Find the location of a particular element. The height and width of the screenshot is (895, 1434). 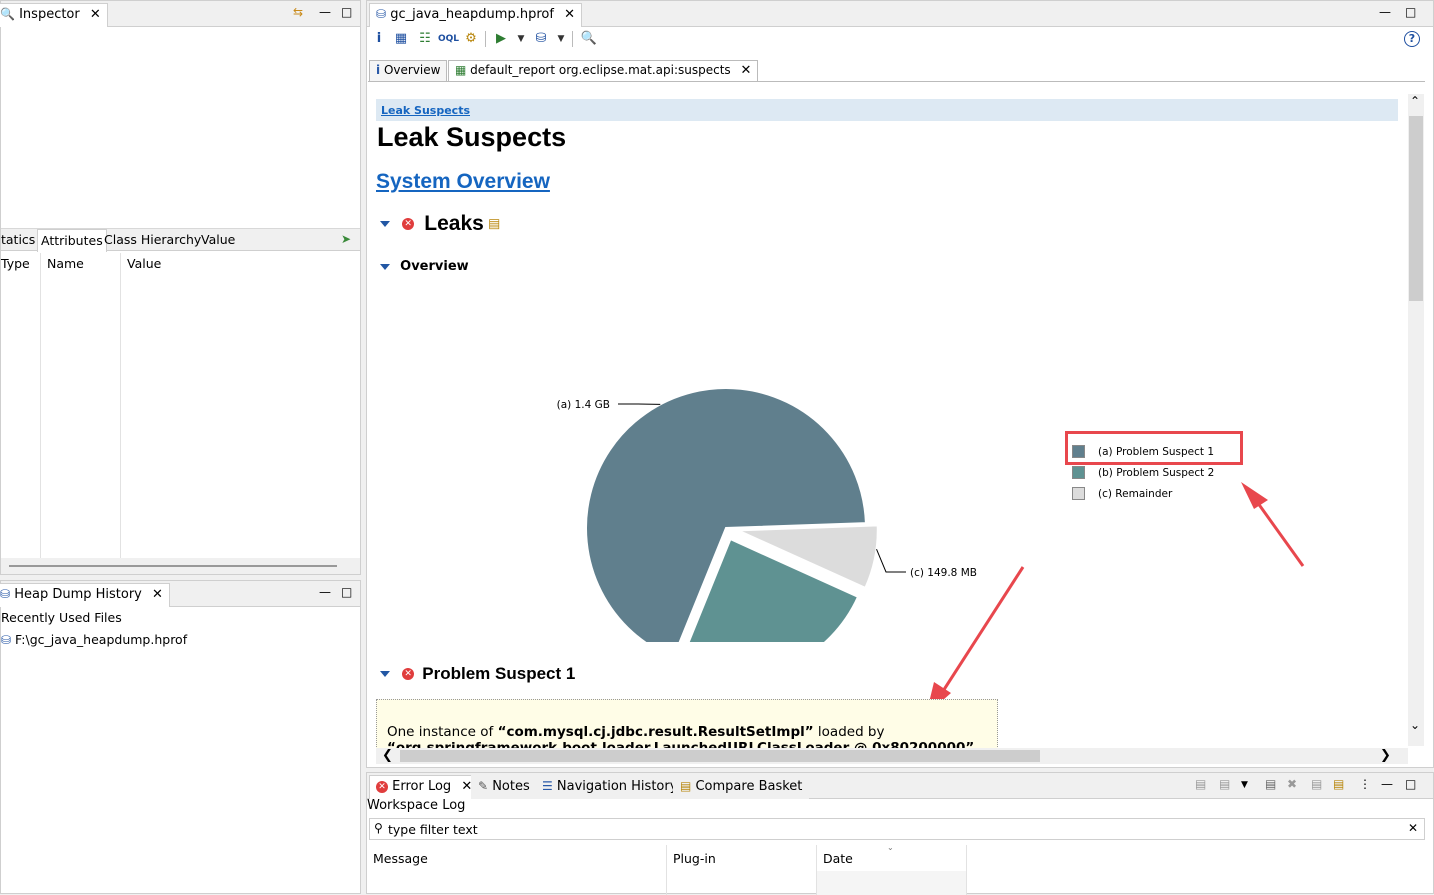

tab-heapdump-file: ⛁ gc_java_heapdump.hprof ✕ is located at coordinates (475, 15).